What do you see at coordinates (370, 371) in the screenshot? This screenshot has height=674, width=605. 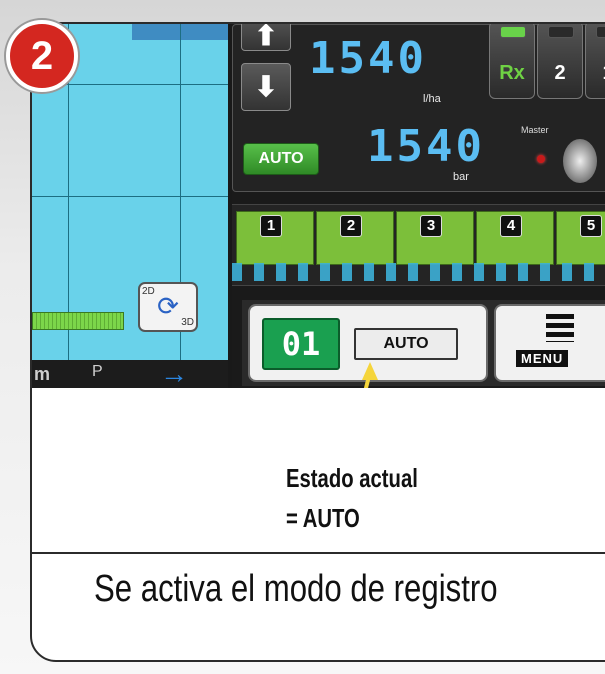 I see `pointer-arrowhead` at bounding box center [370, 371].